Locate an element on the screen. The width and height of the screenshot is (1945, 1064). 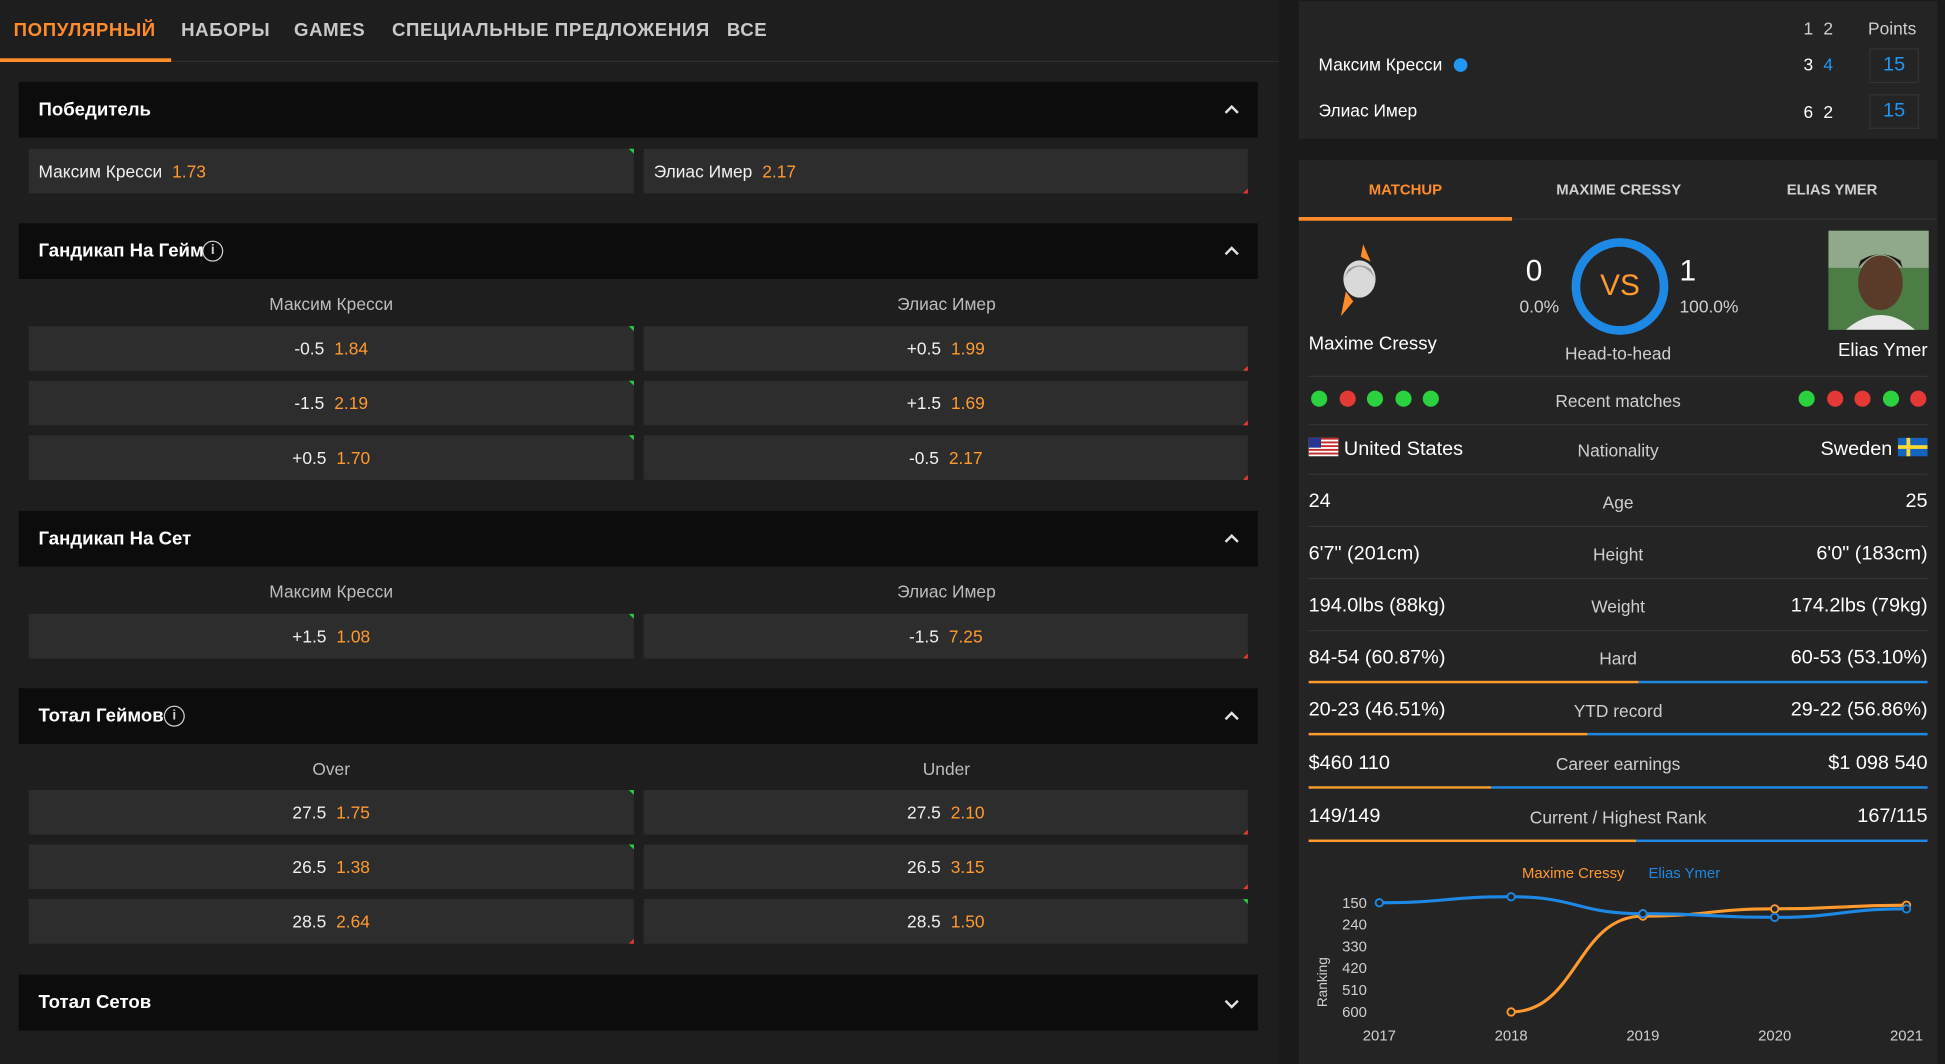
odd-label: +0.5 is located at coordinates (924, 348).